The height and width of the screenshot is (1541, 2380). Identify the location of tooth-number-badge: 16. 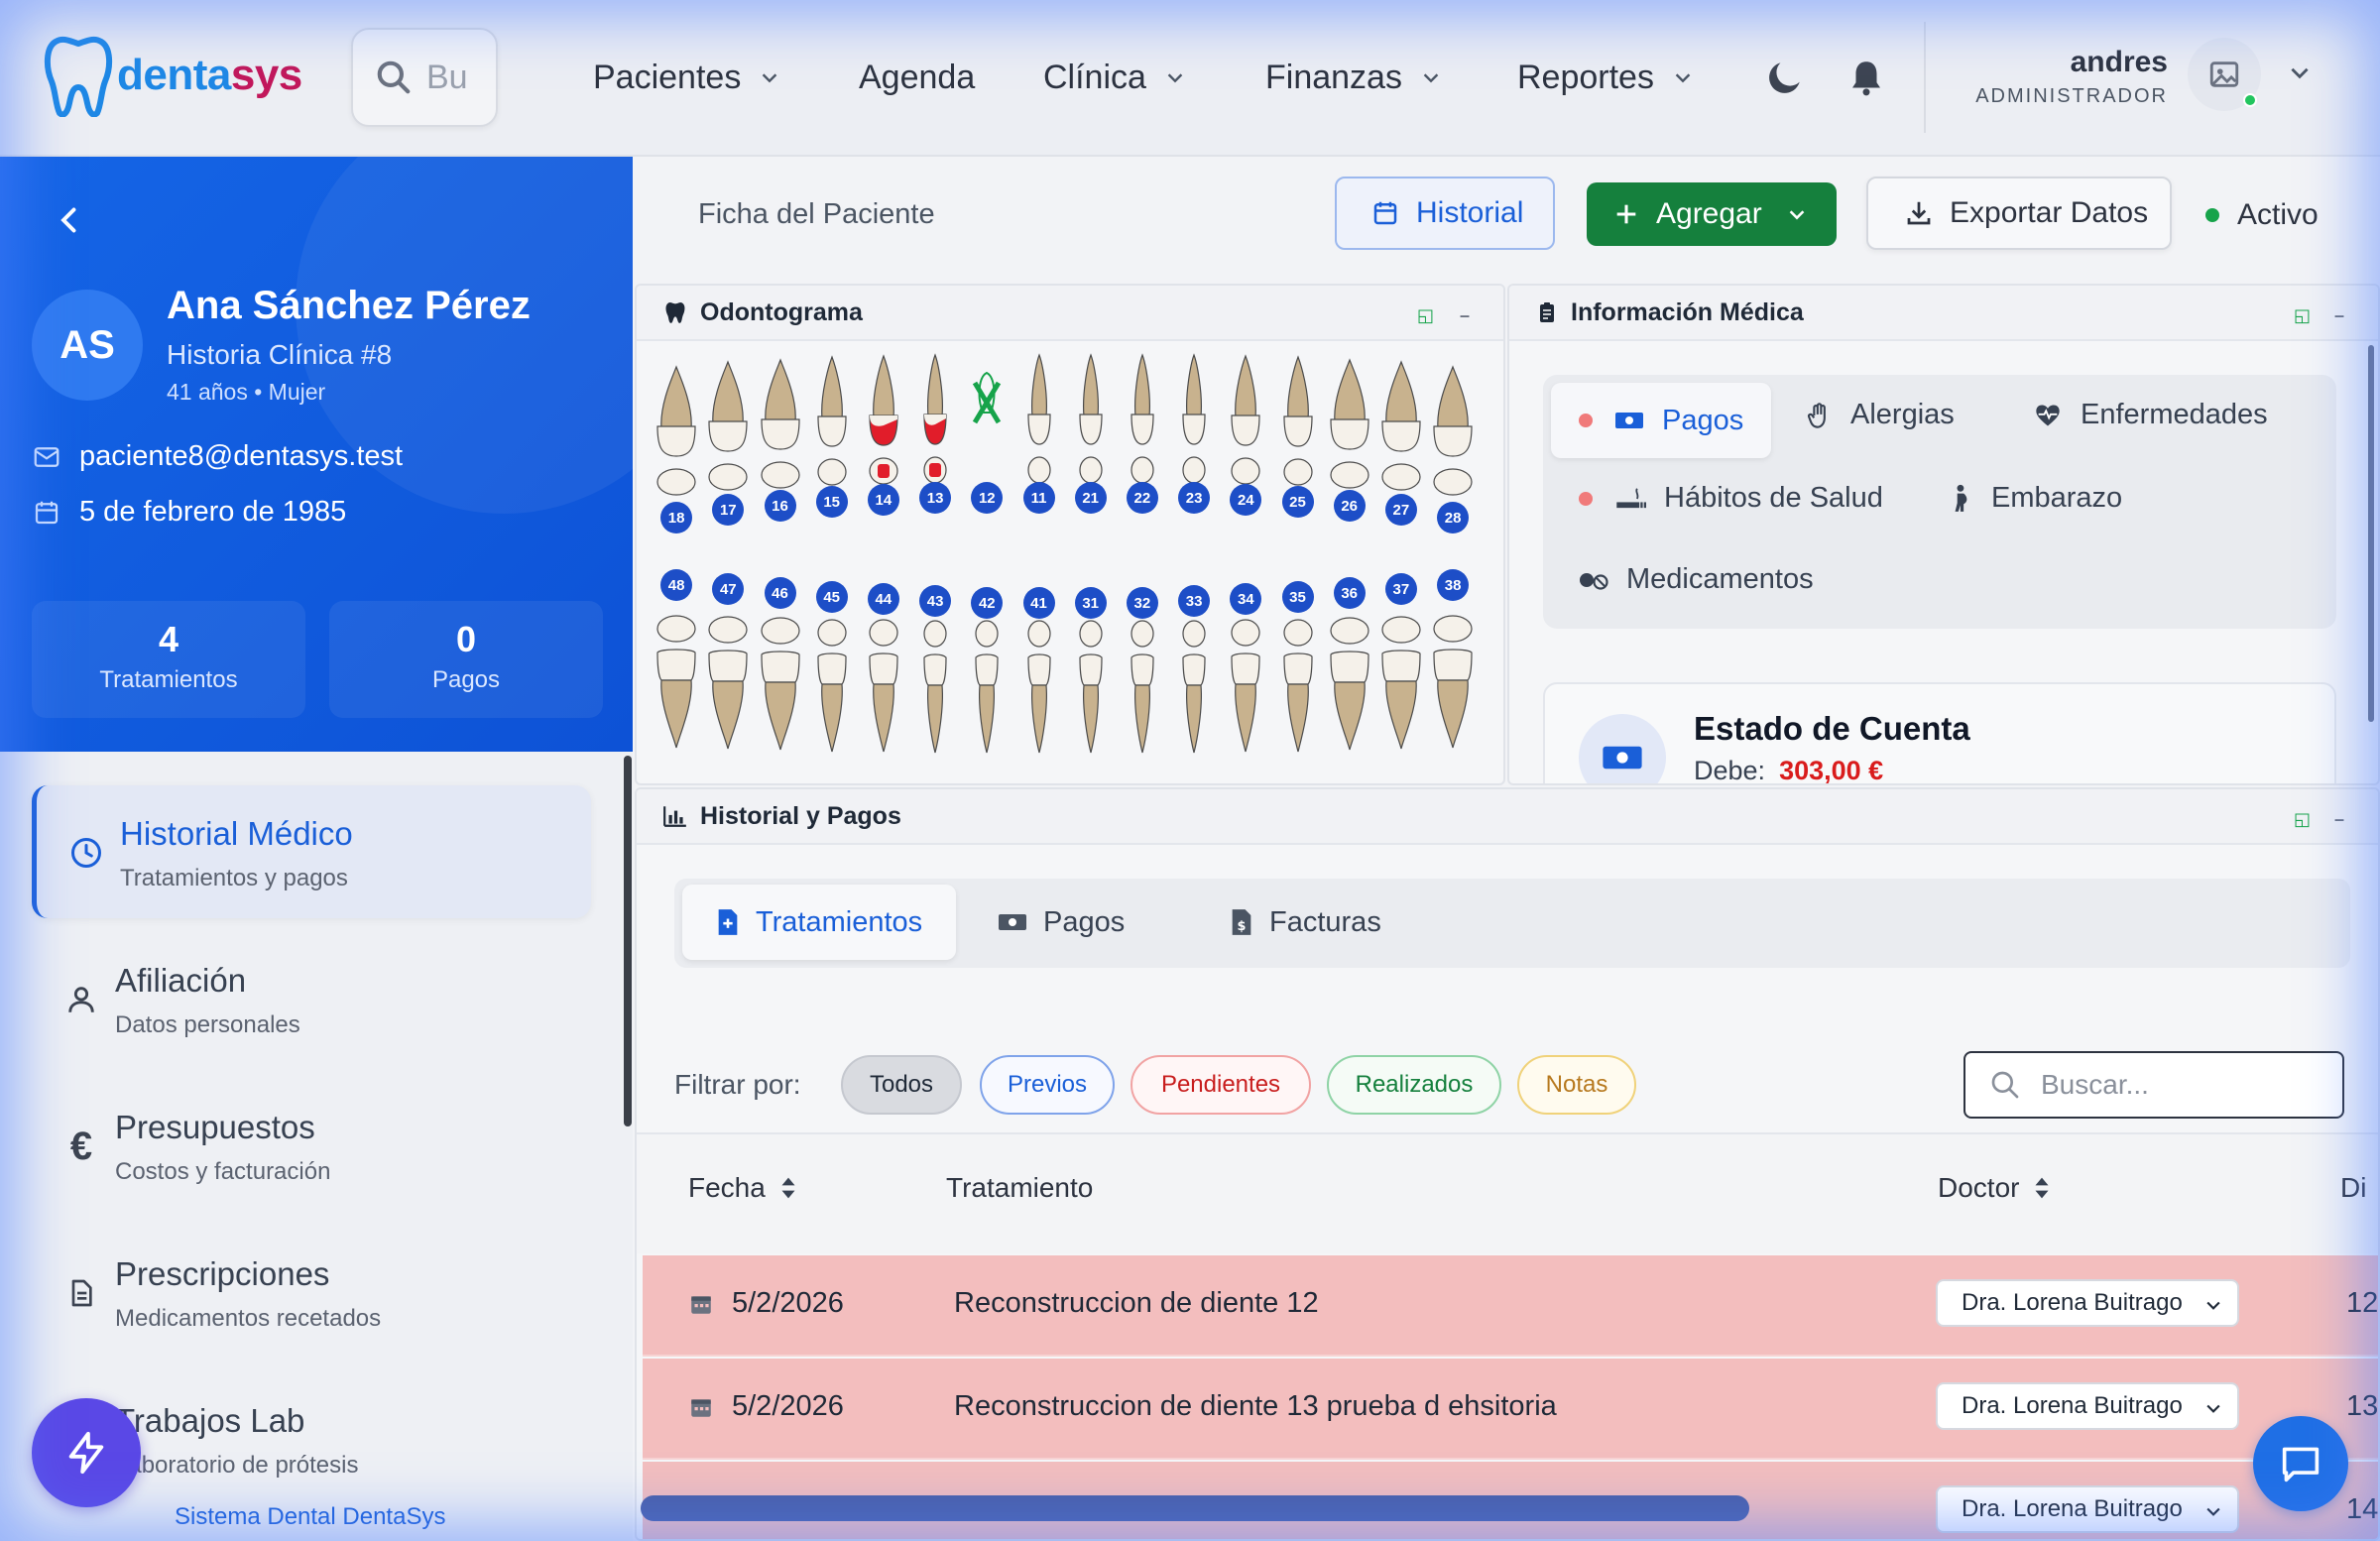
(780, 506).